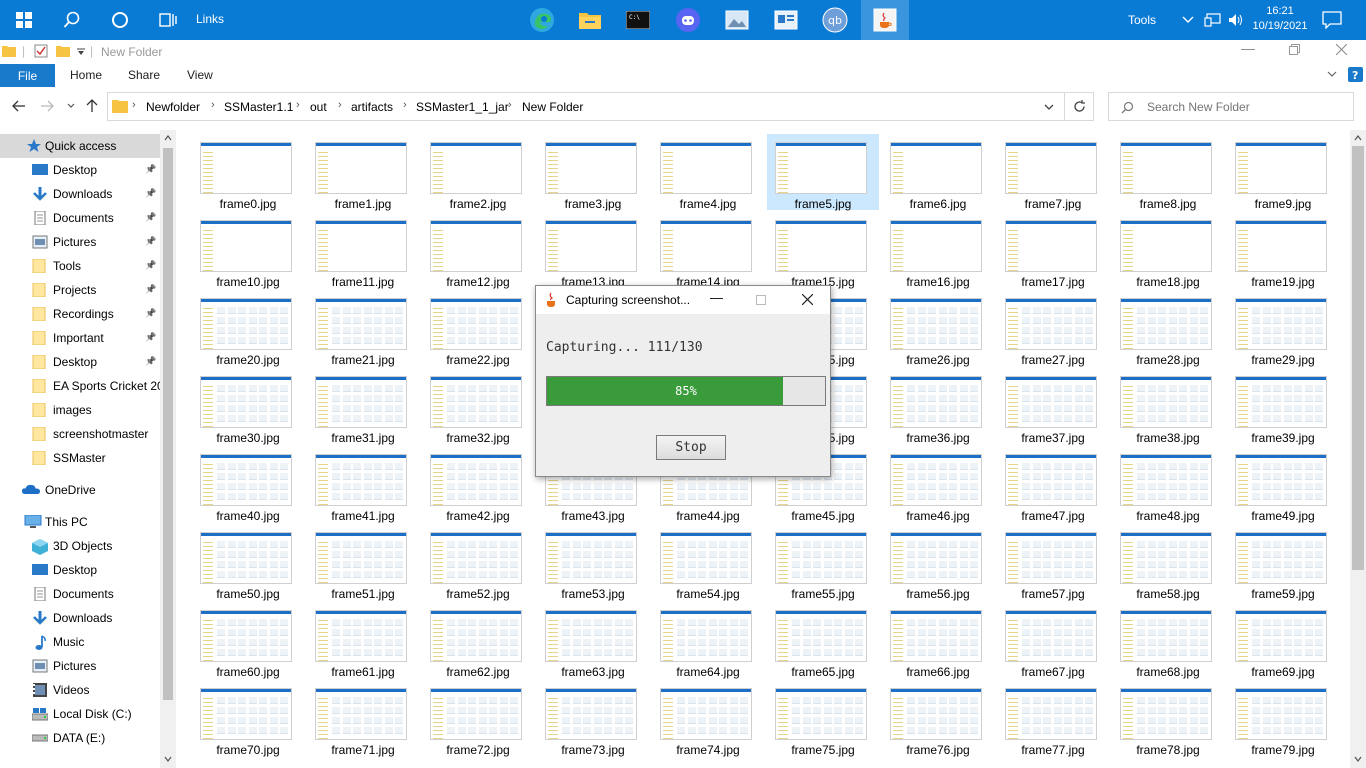 This screenshot has height=768, width=1366. I want to click on file-item: frame29.jpg, so click(1283, 328).